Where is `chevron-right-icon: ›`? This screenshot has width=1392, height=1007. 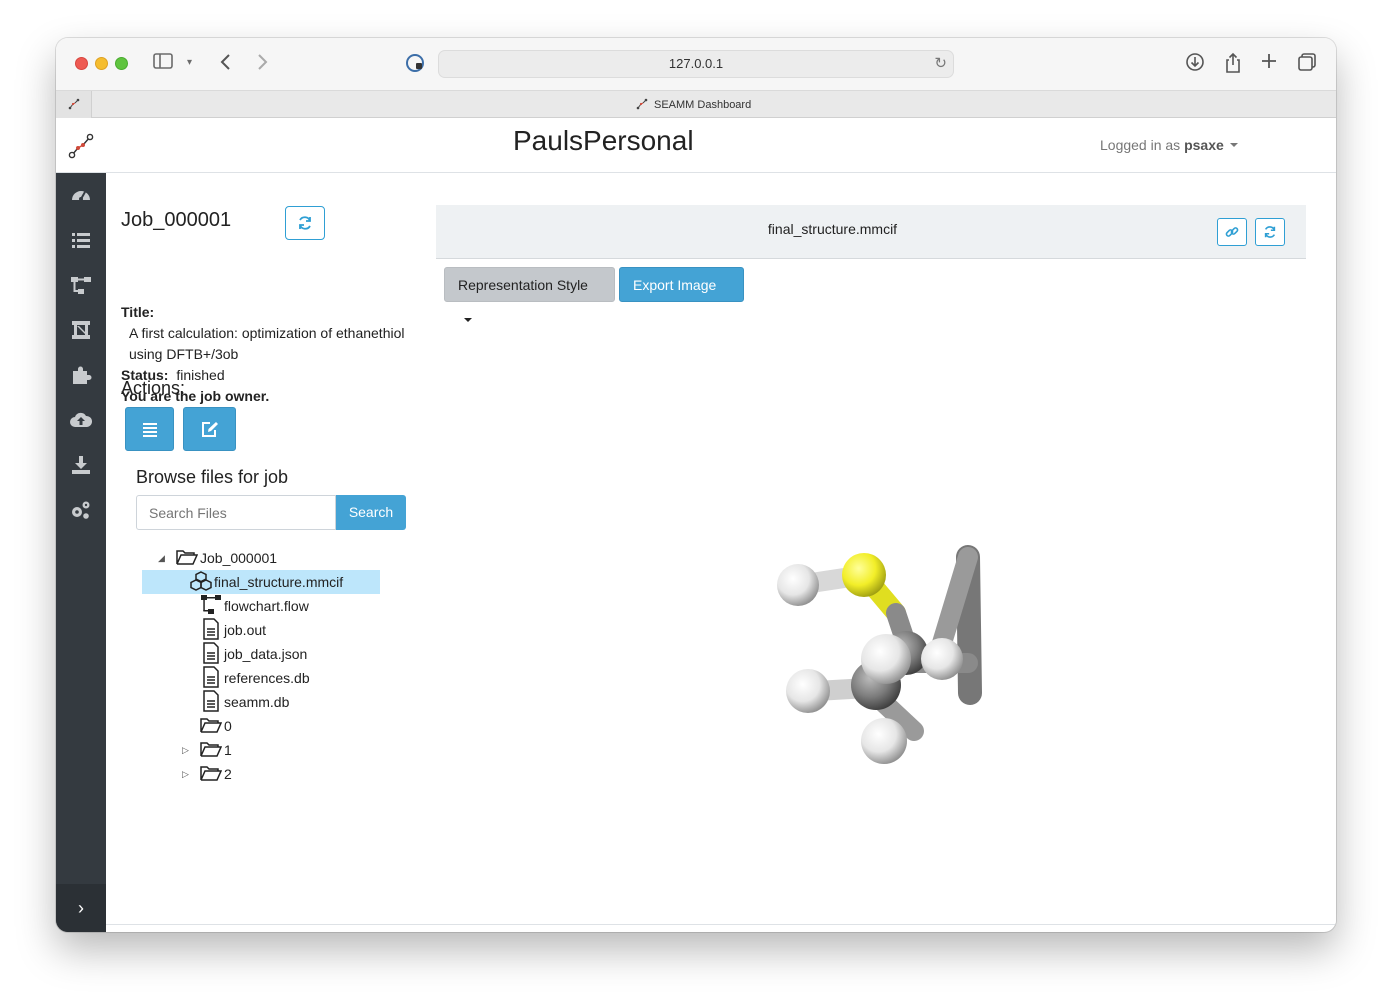
chevron-right-icon: › is located at coordinates (81, 908).